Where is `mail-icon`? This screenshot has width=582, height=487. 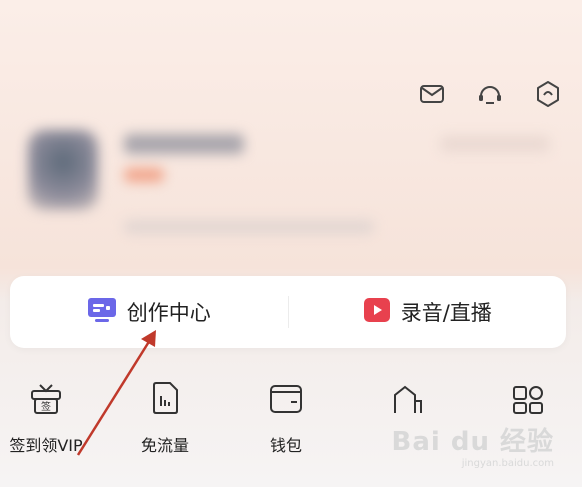 mail-icon is located at coordinates (432, 94).